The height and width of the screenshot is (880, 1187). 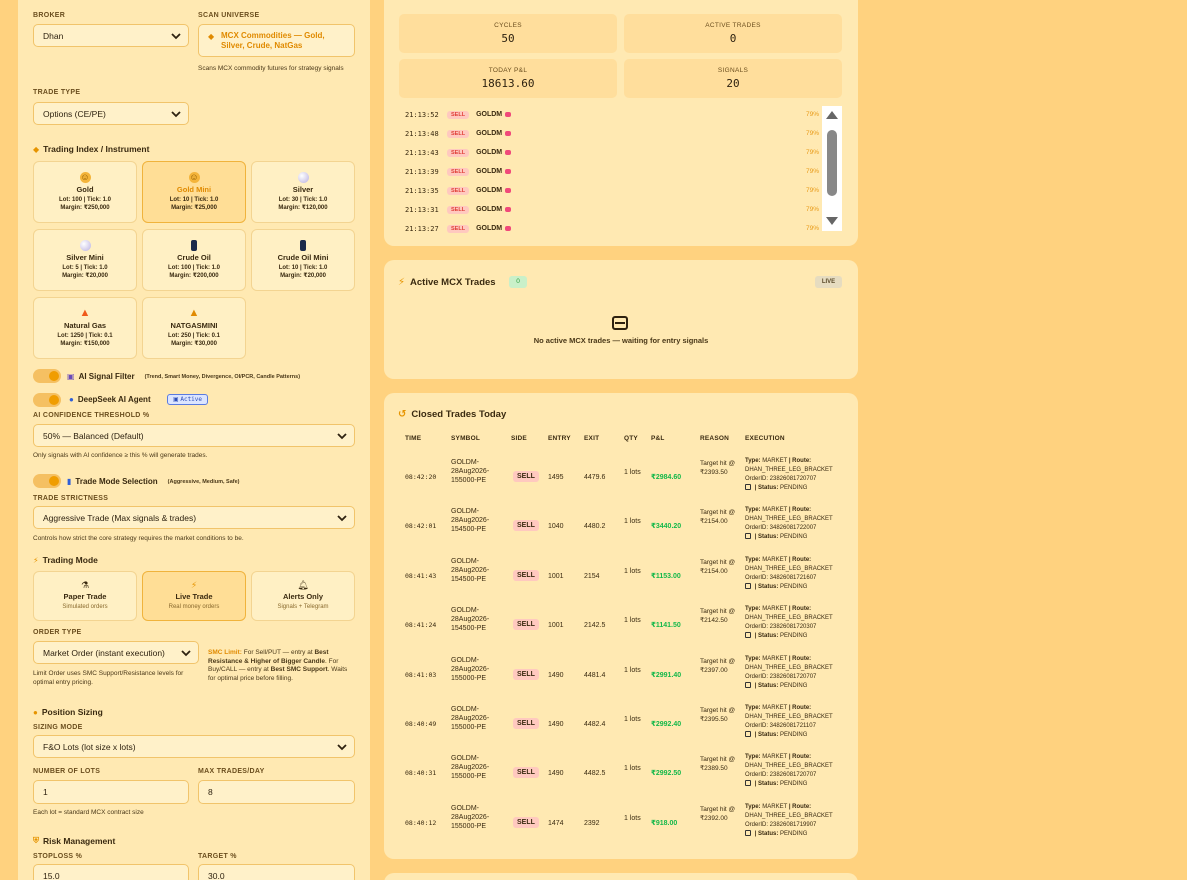 What do you see at coordinates (715, 438) in the screenshot?
I see `col-header-reason: REASON` at bounding box center [715, 438].